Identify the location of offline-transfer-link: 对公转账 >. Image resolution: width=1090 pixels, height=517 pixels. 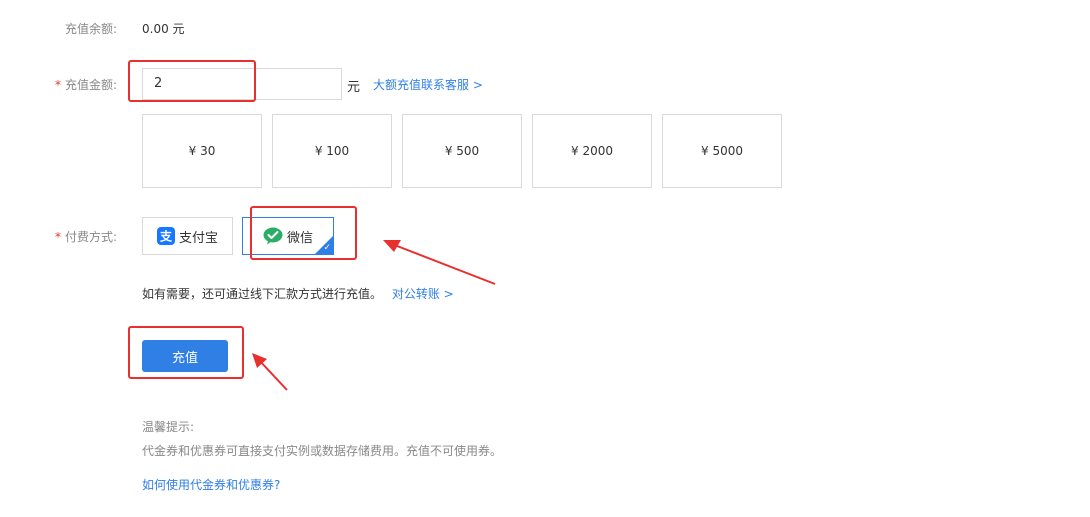
(423, 294).